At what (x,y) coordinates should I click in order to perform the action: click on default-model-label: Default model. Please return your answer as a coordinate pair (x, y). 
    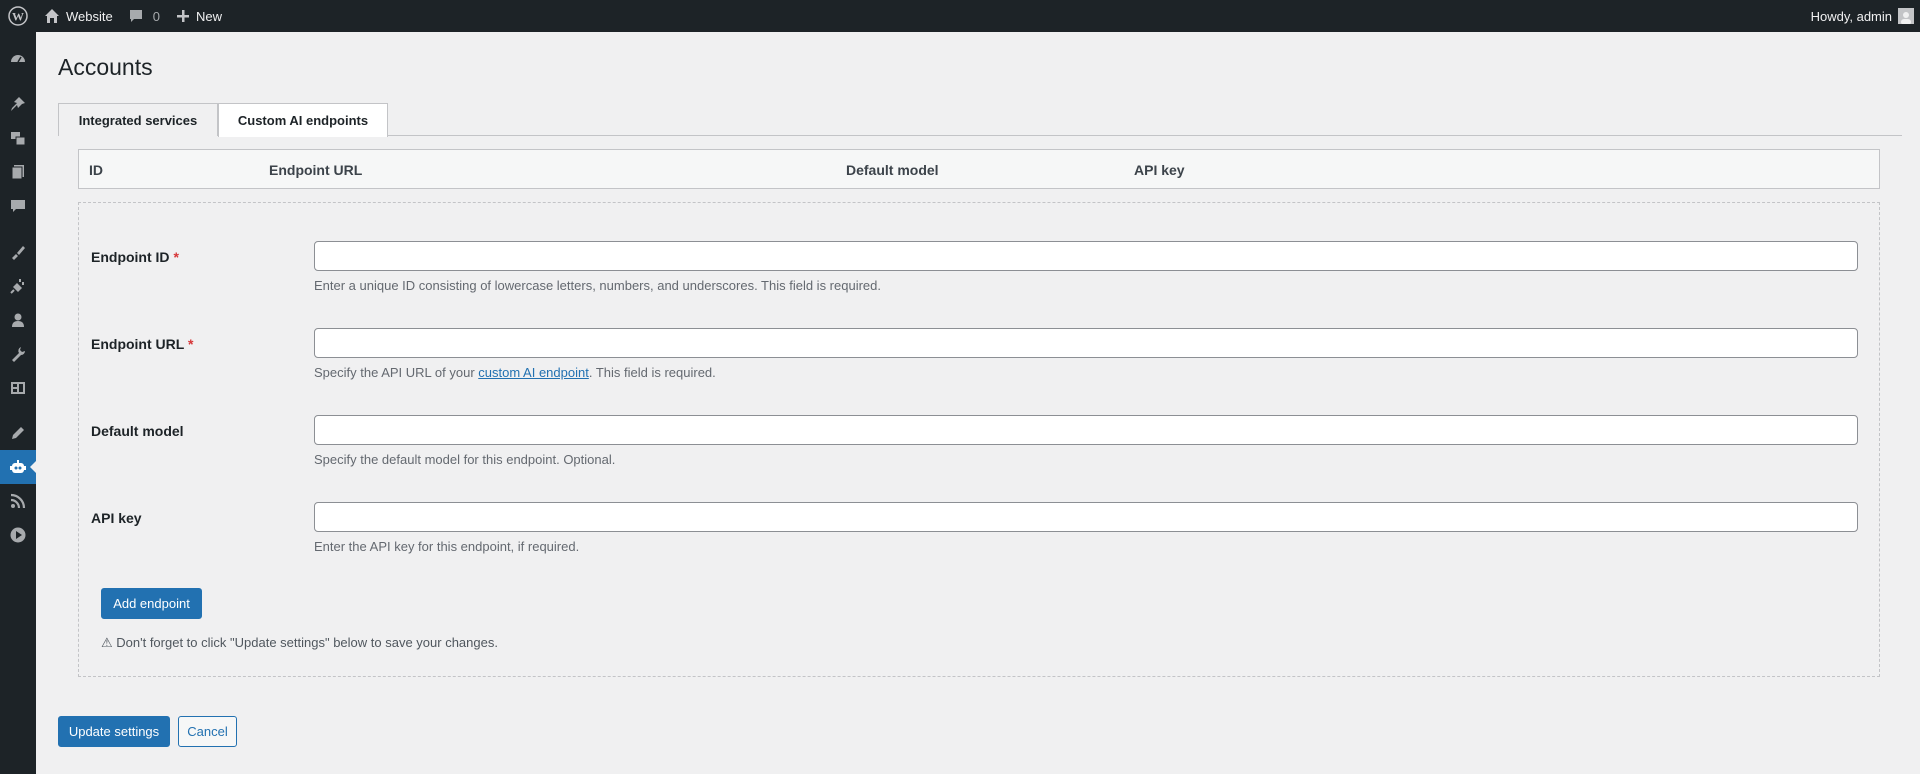
    Looking at the image, I should click on (137, 431).